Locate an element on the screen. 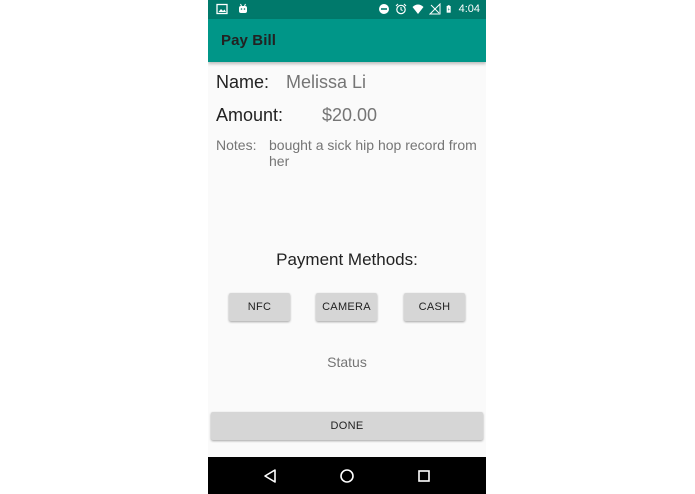 This screenshot has height=494, width=695. done-button: DONE is located at coordinates (347, 426).